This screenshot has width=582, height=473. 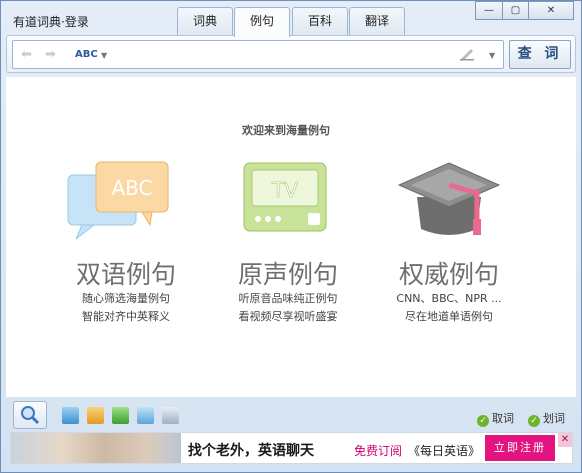 I want to click on wordbook-icon, so click(x=70, y=415).